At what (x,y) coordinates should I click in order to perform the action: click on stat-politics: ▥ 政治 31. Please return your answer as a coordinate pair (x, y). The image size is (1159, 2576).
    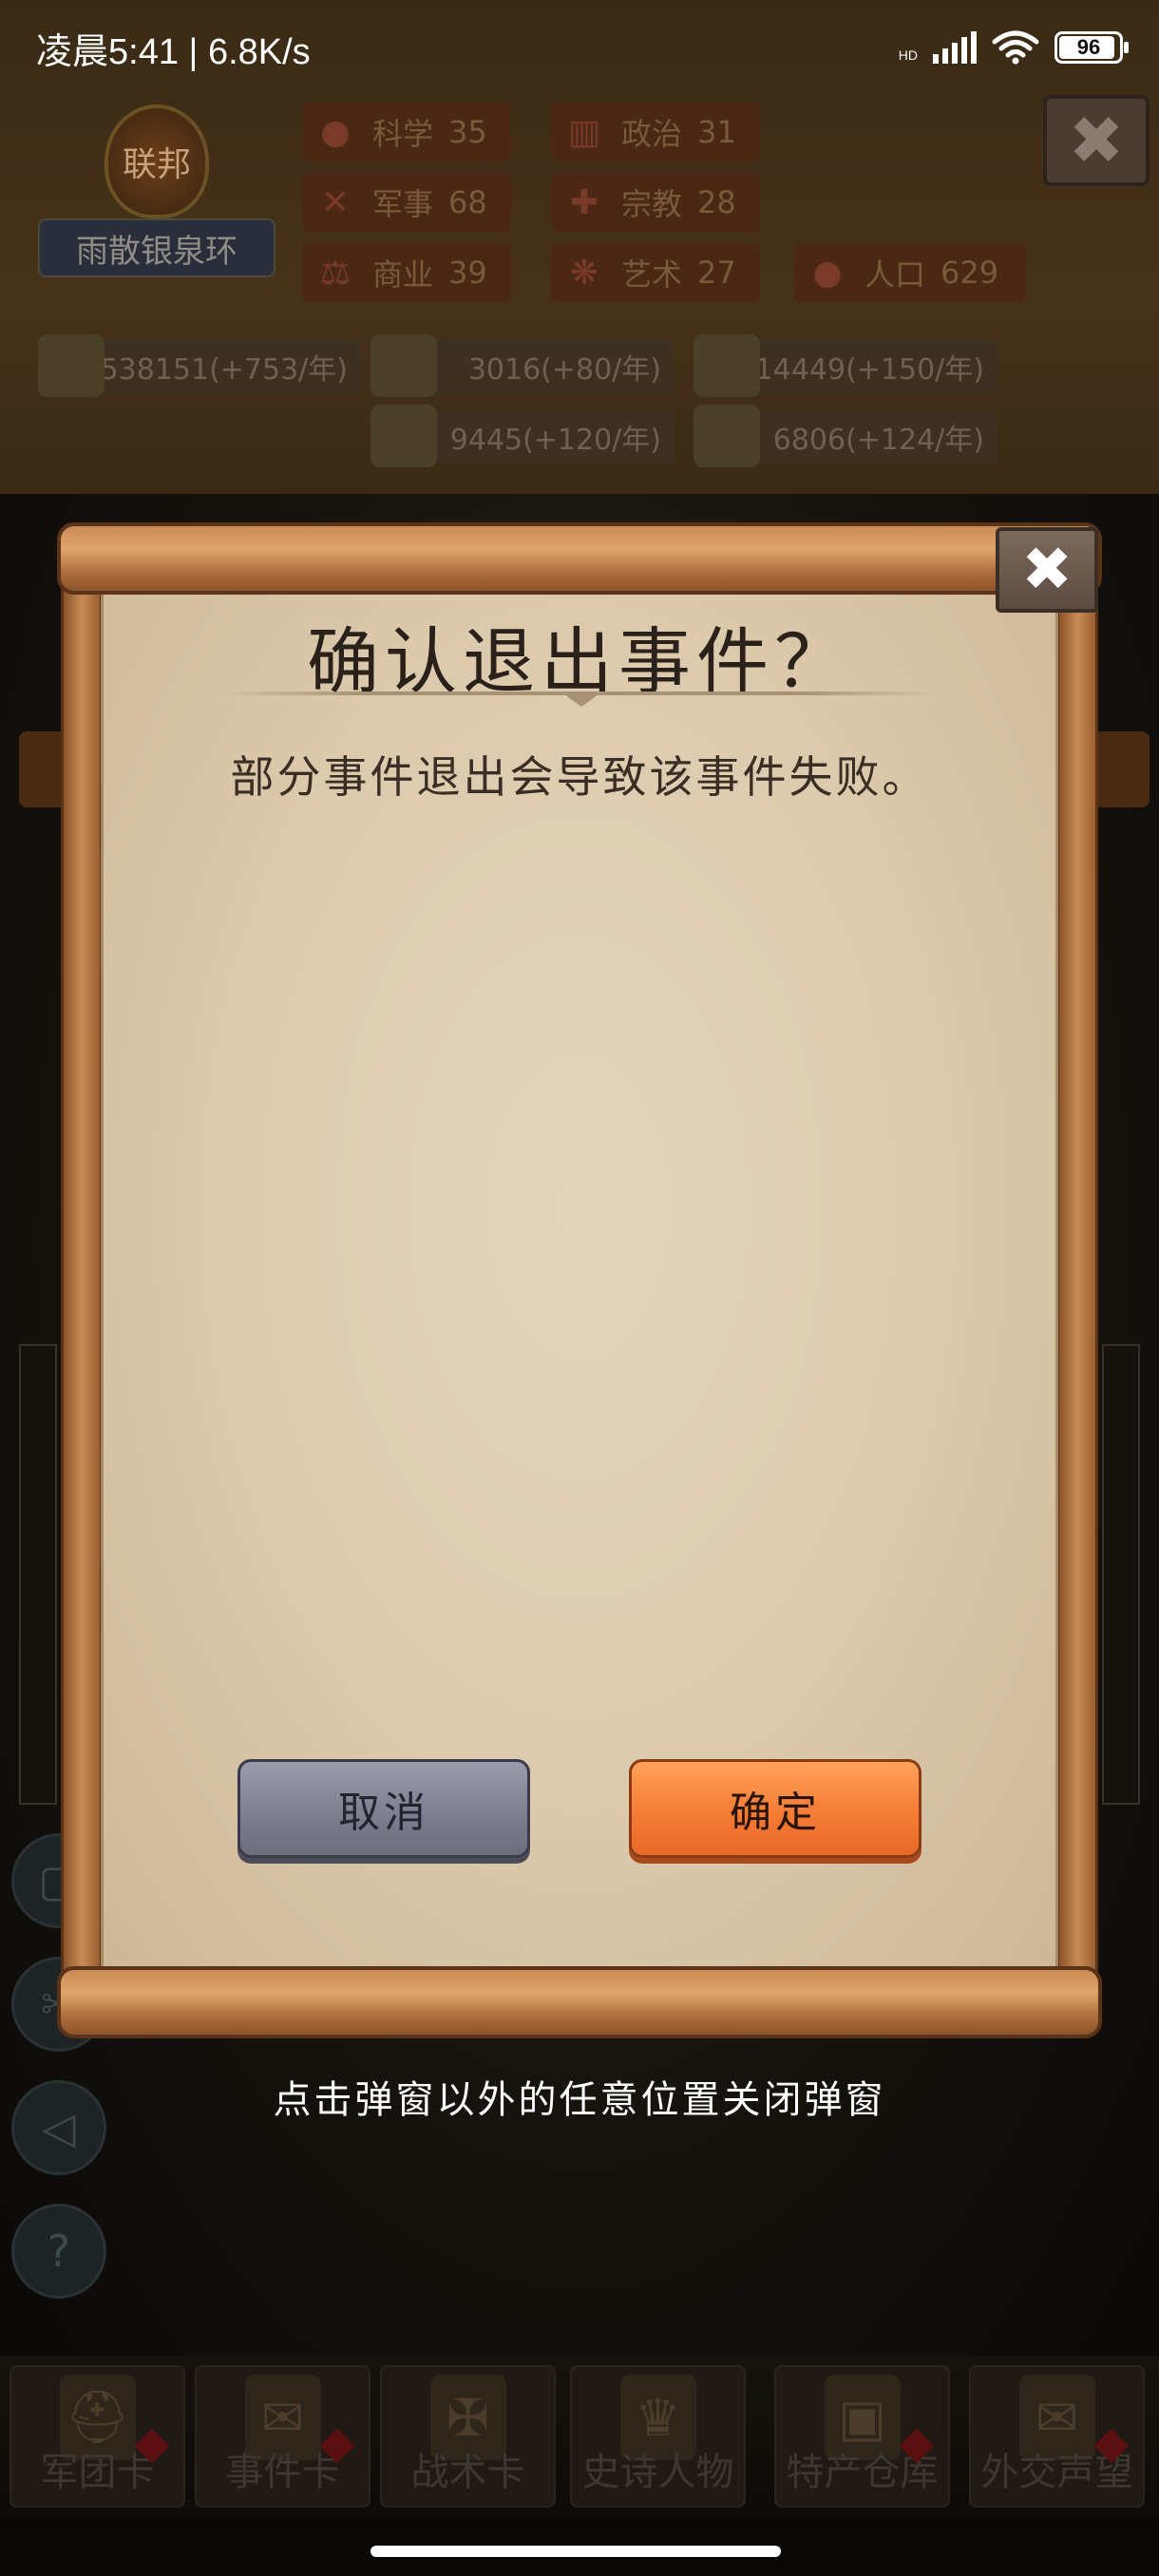
    Looking at the image, I should click on (655, 132).